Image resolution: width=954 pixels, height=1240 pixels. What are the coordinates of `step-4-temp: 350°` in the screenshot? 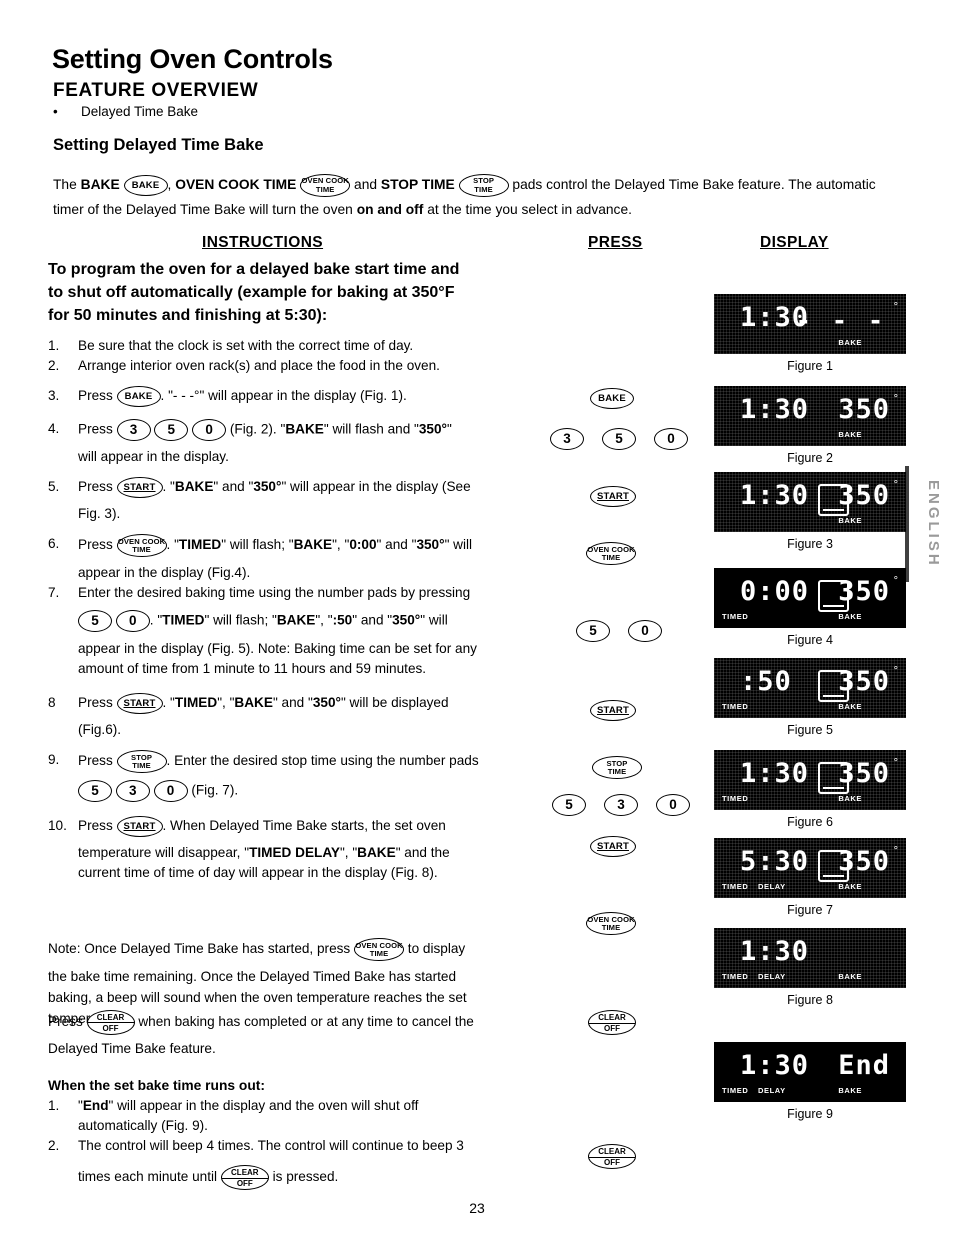 It's located at (432, 429).